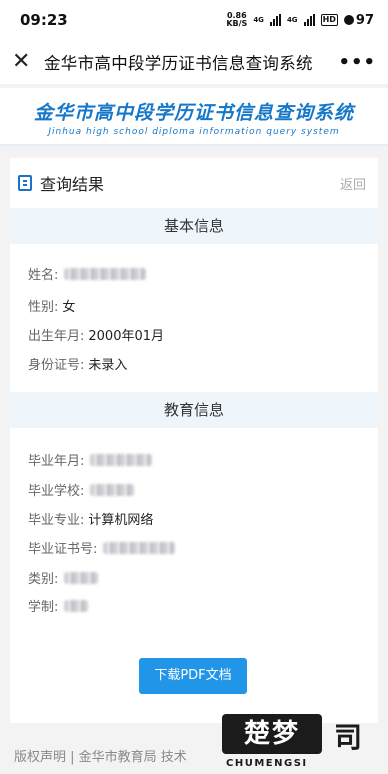 This screenshot has height=774, width=388. I want to click on gender-value: 女, so click(69, 307).